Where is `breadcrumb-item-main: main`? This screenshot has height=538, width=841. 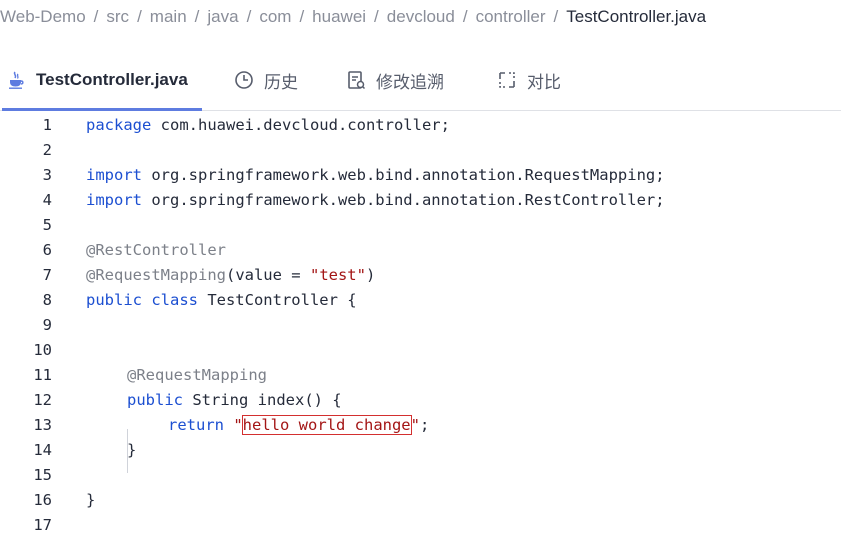
breadcrumb-item-main: main is located at coordinates (168, 17).